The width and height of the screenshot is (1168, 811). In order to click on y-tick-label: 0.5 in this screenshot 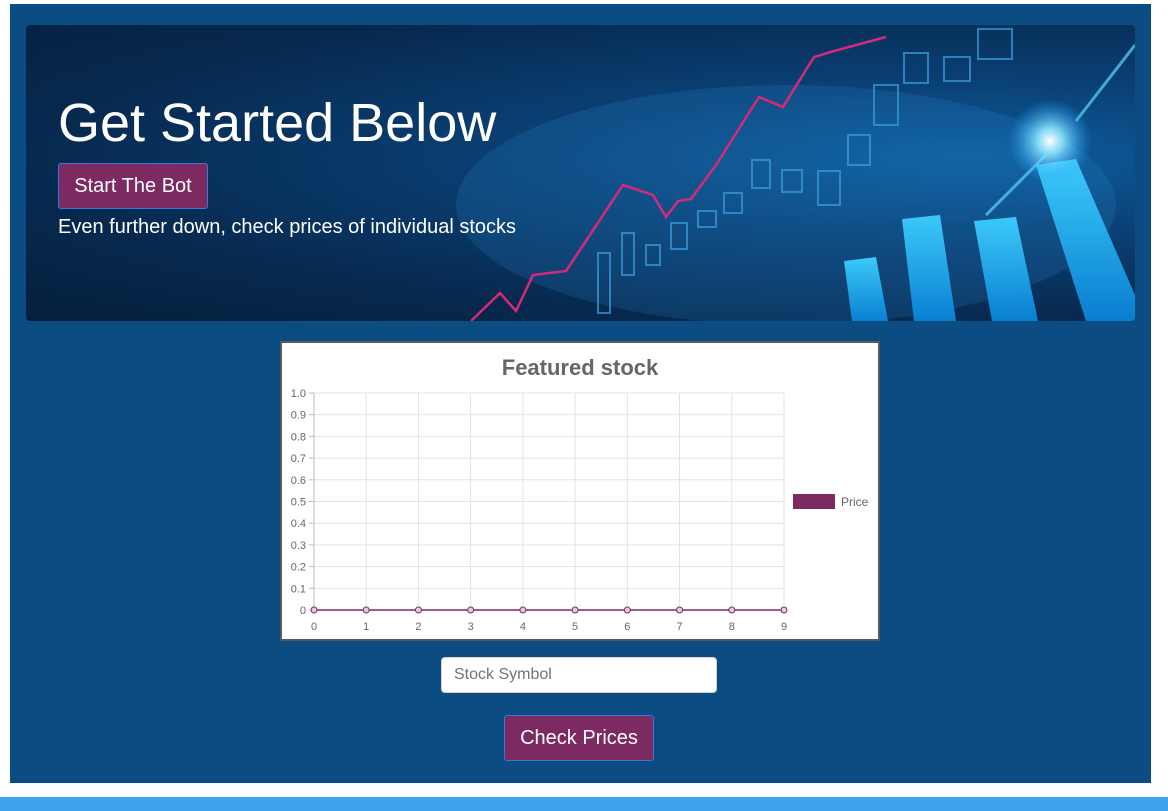, I will do `click(298, 503)`.